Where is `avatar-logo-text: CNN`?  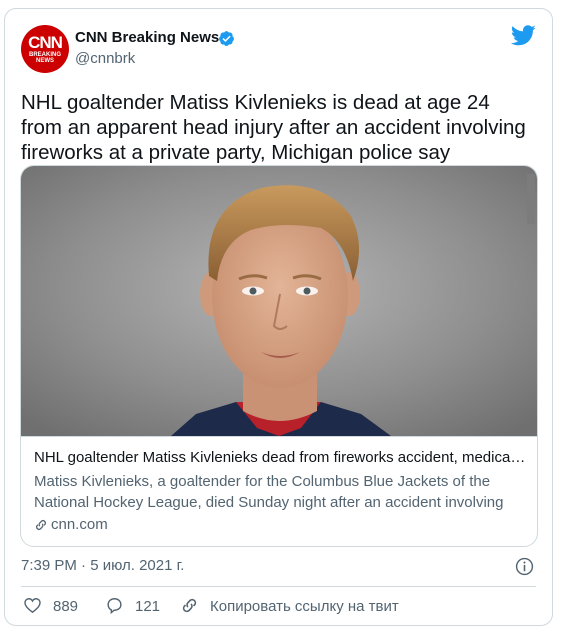
avatar-logo-text: CNN is located at coordinates (45, 42).